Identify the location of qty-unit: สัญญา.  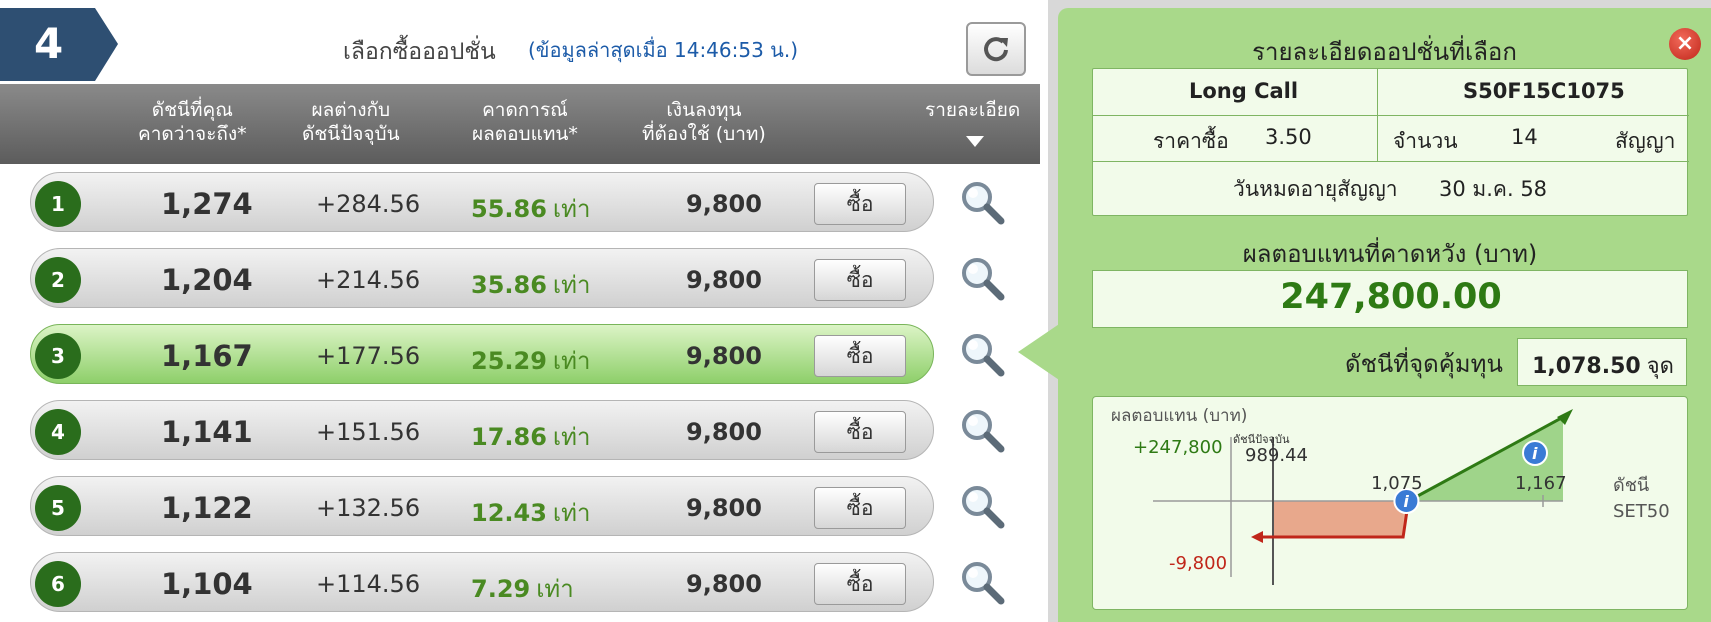
(1645, 141).